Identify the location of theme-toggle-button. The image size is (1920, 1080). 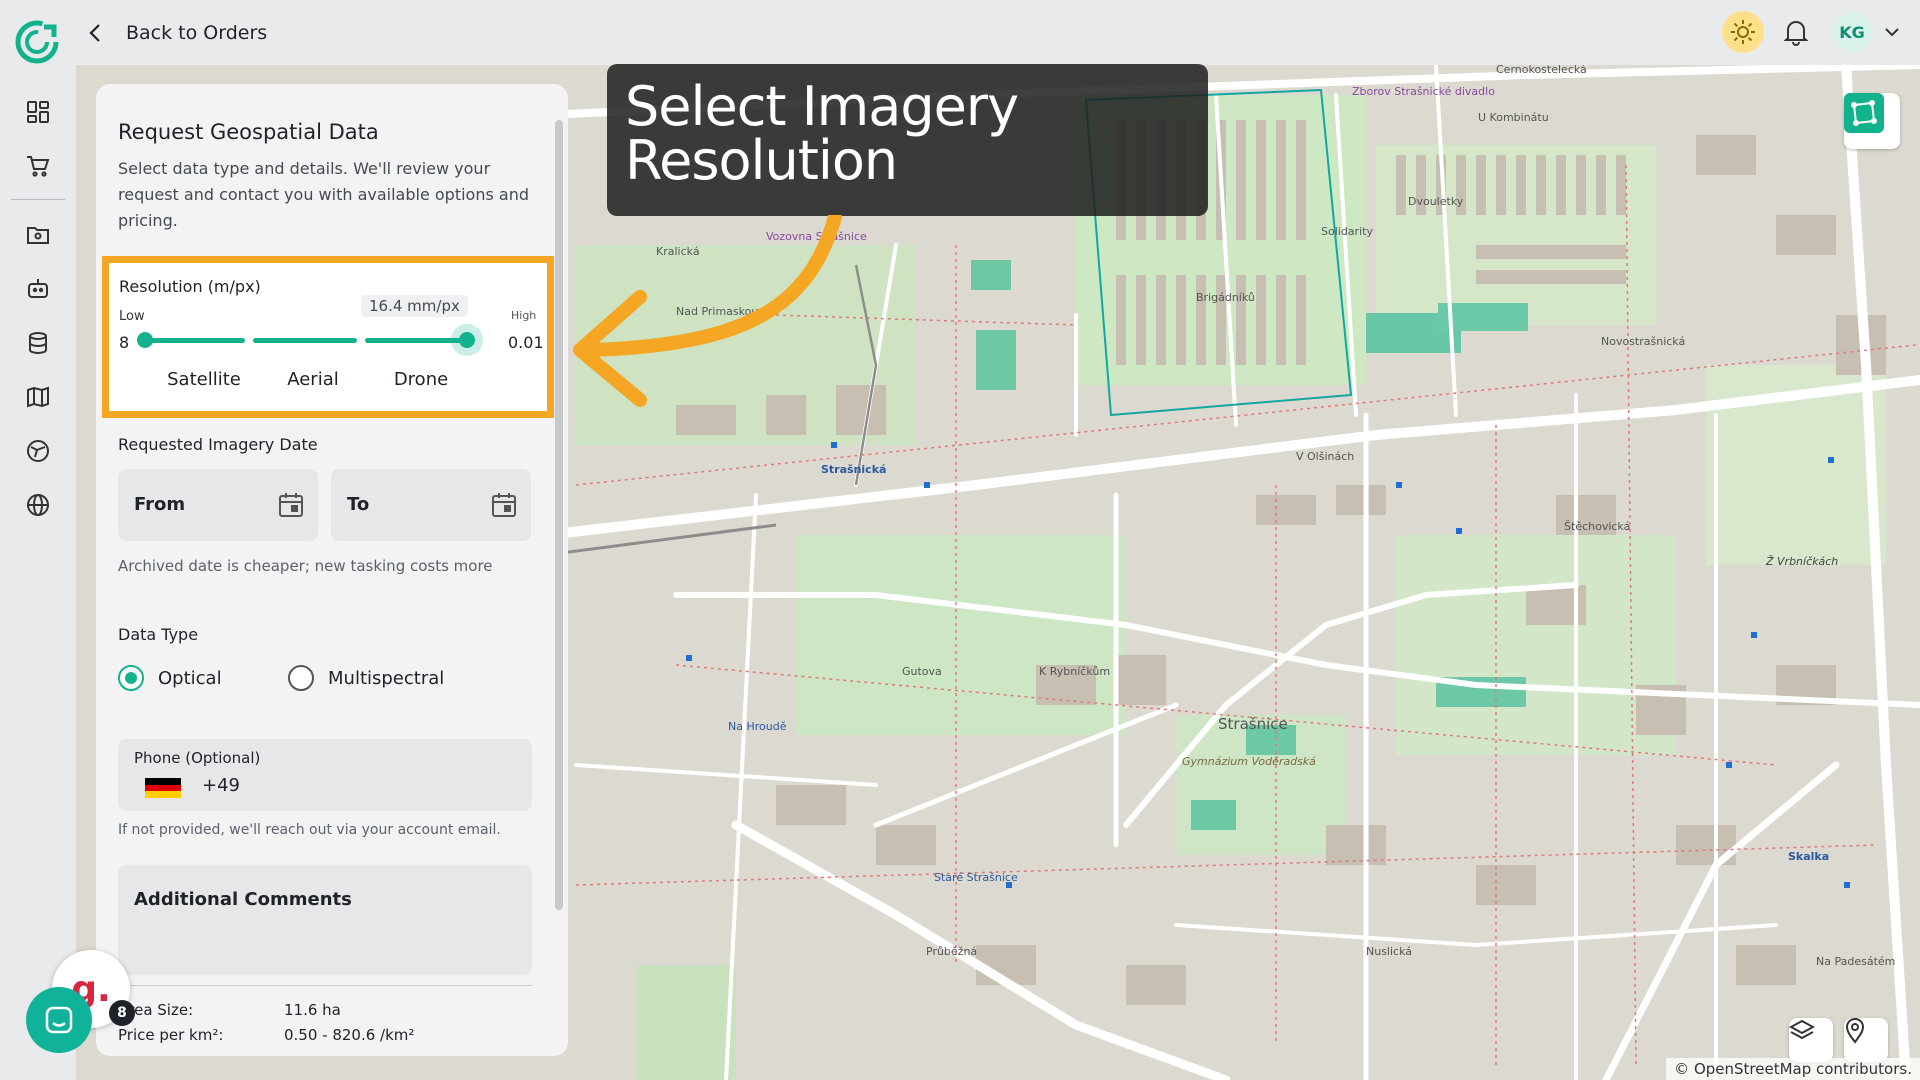
(1743, 32).